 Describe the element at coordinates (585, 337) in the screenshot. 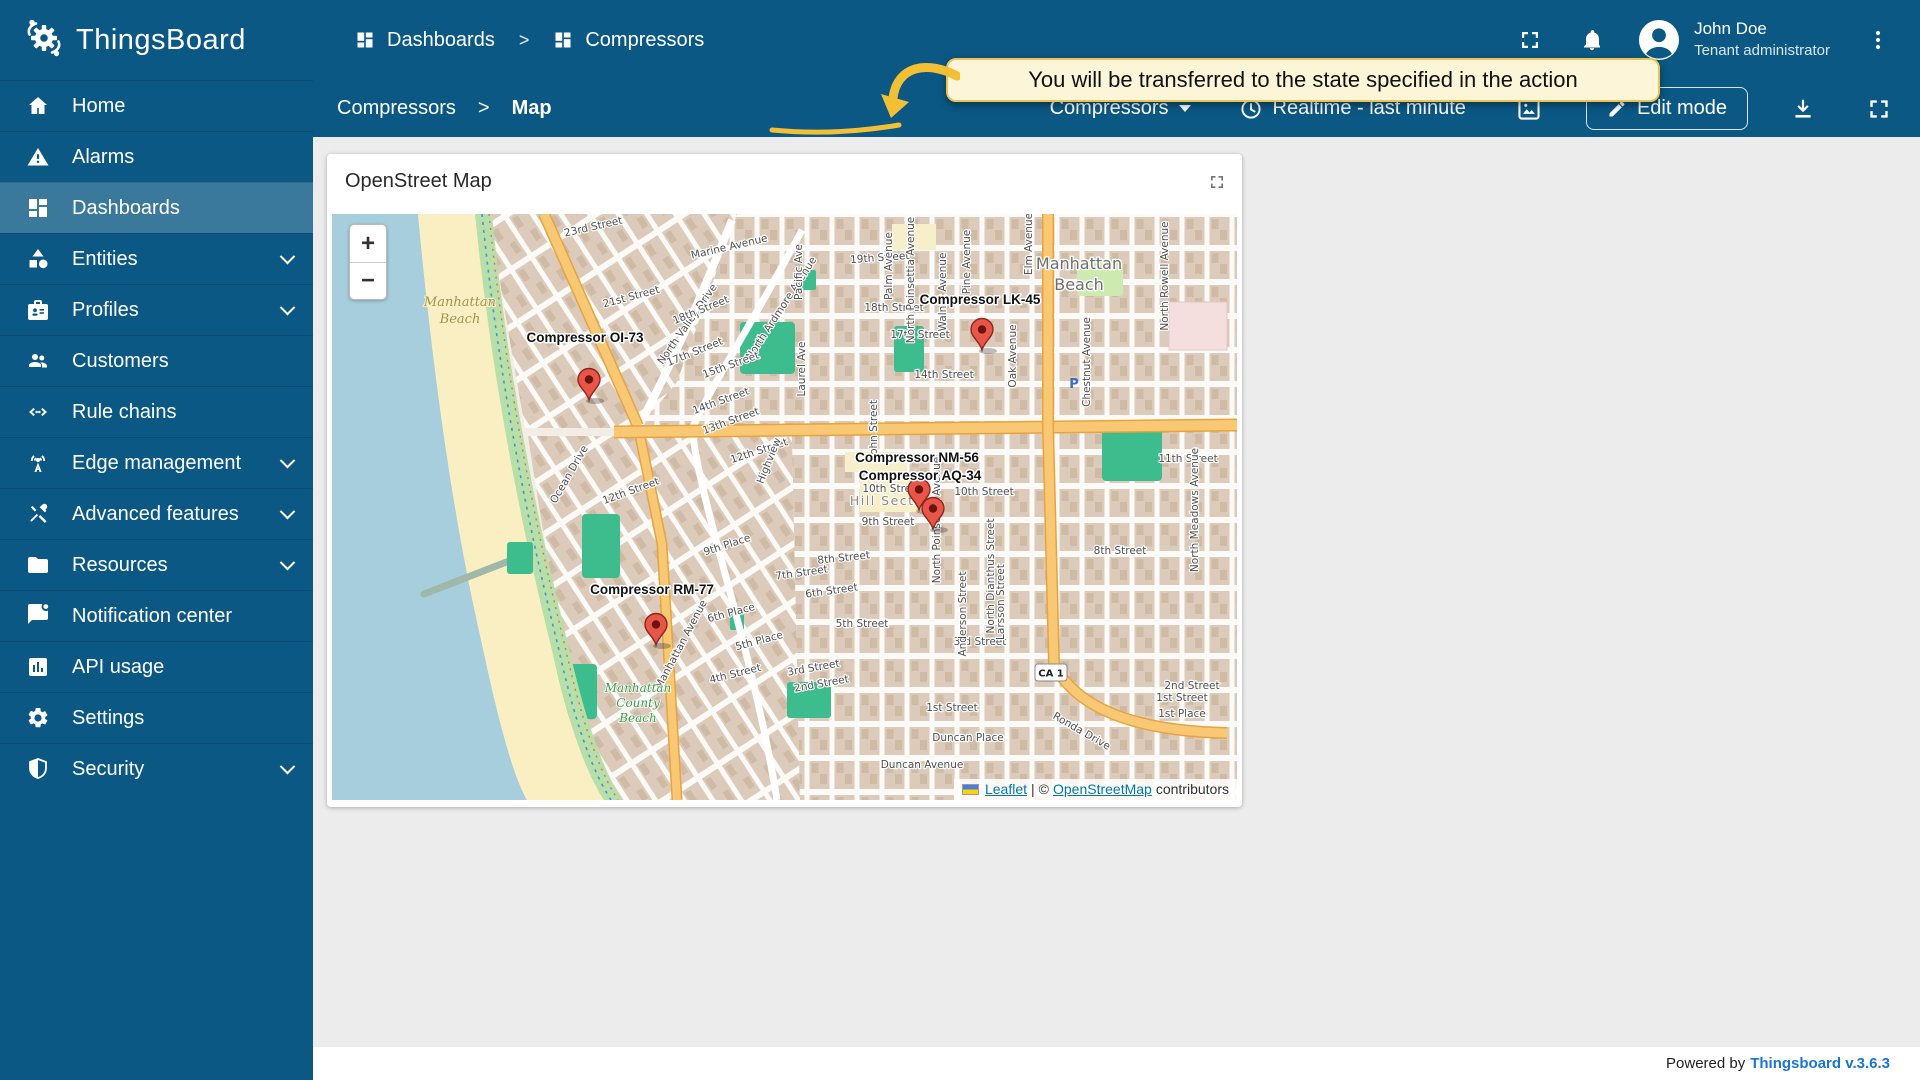

I see `marker-label: Compressor OI-73` at that location.